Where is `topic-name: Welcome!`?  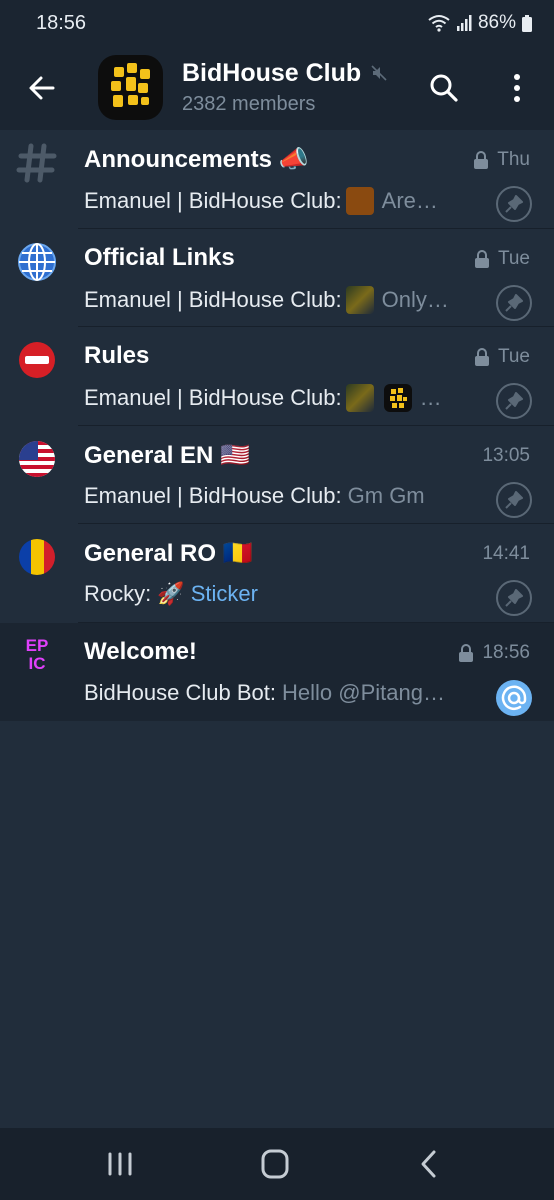 topic-name: Welcome! is located at coordinates (140, 651).